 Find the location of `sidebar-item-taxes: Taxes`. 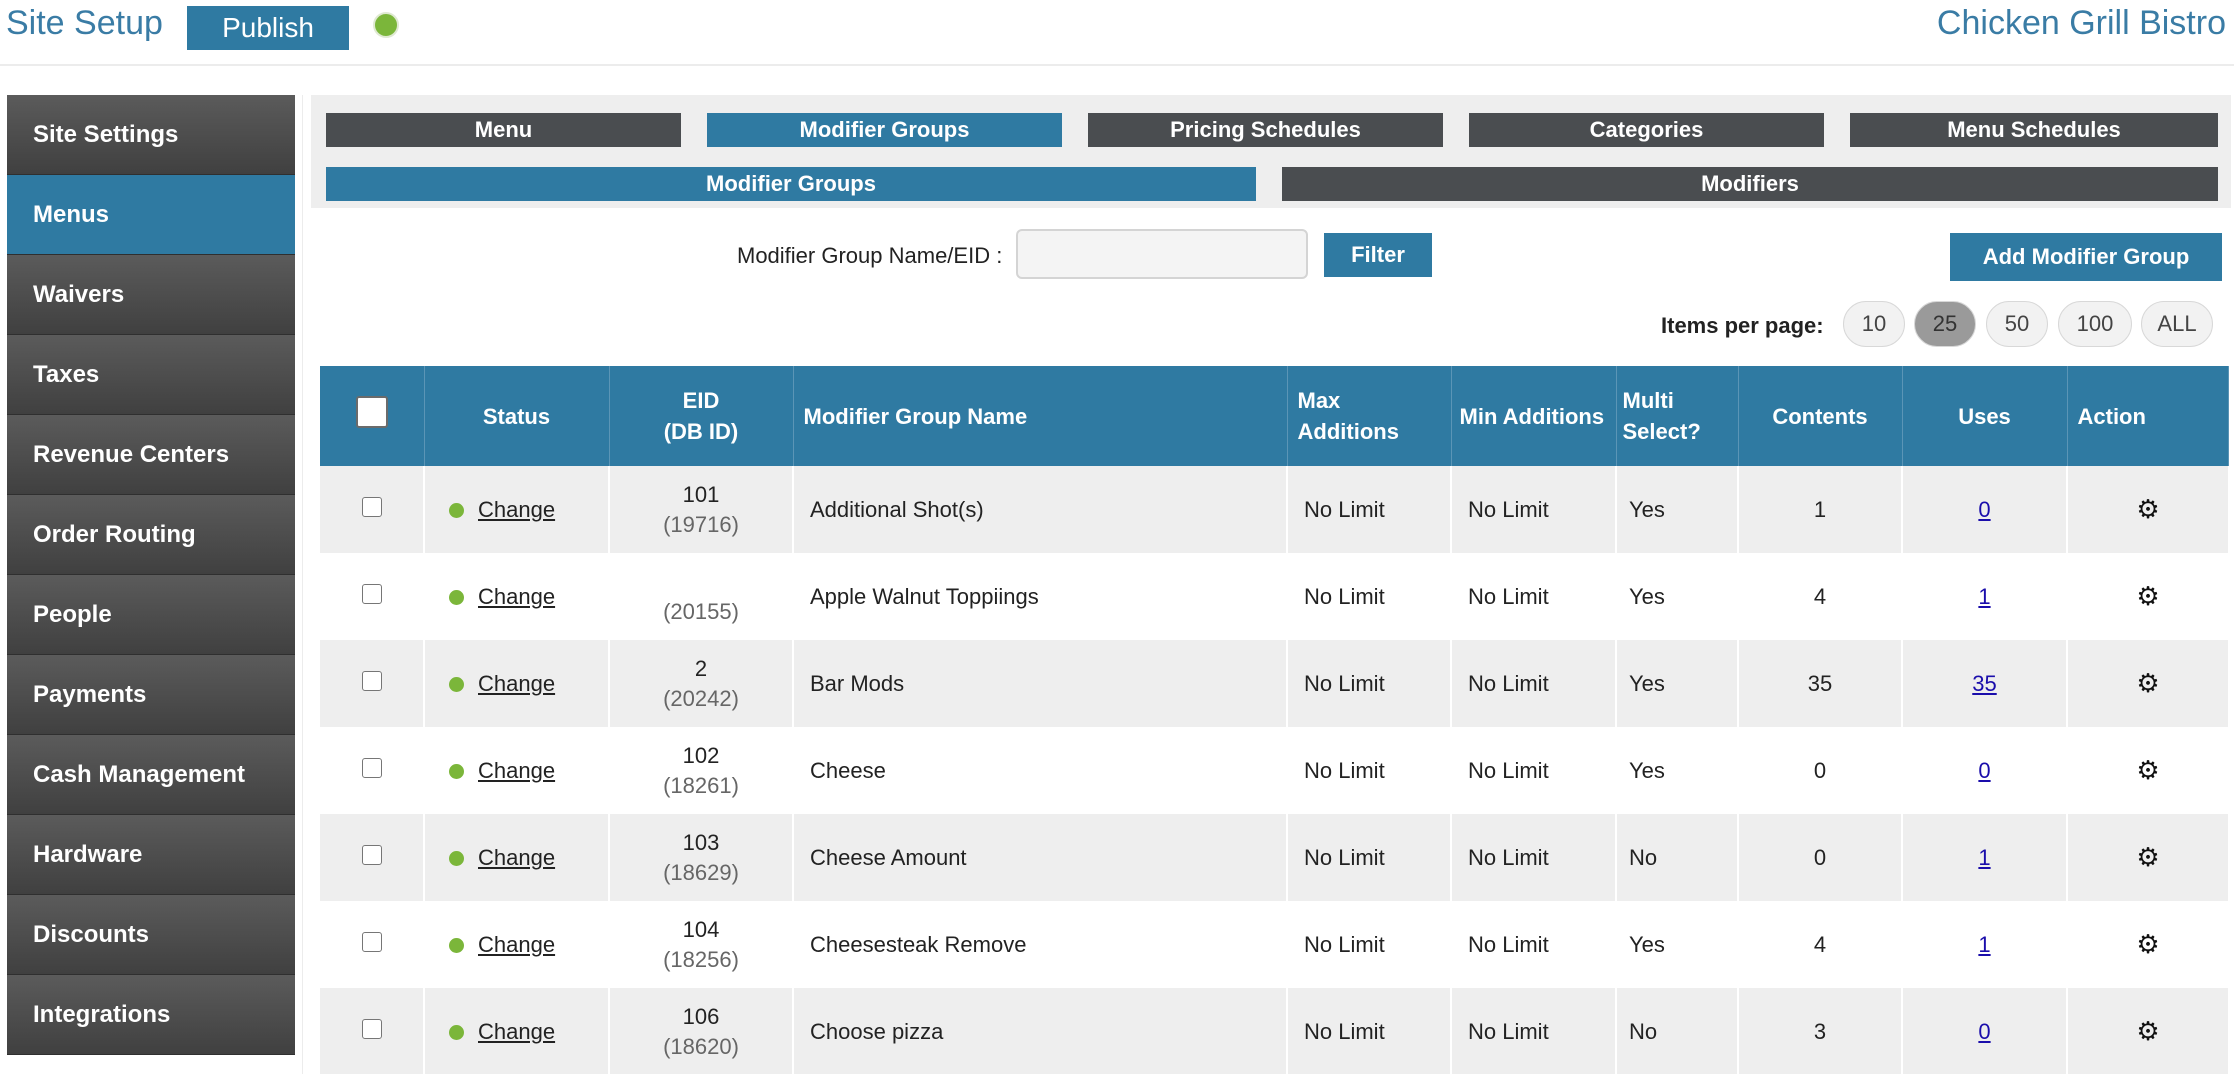

sidebar-item-taxes: Taxes is located at coordinates (151, 375).